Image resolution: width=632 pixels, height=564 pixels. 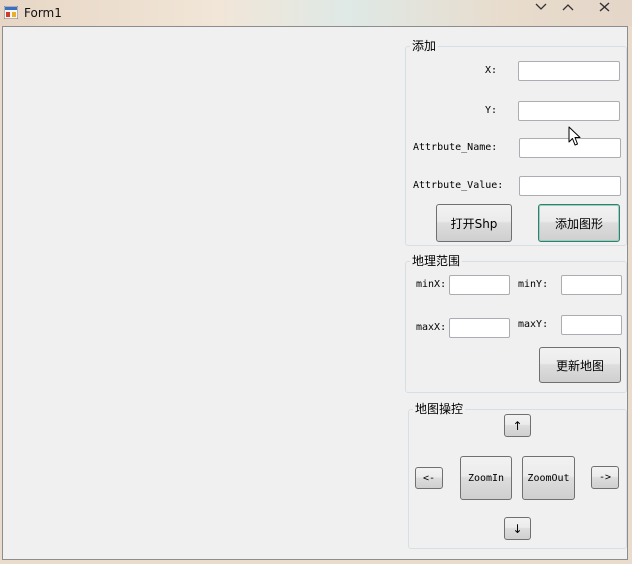 What do you see at coordinates (431, 284) in the screenshot?
I see `minx-label: minX:` at bounding box center [431, 284].